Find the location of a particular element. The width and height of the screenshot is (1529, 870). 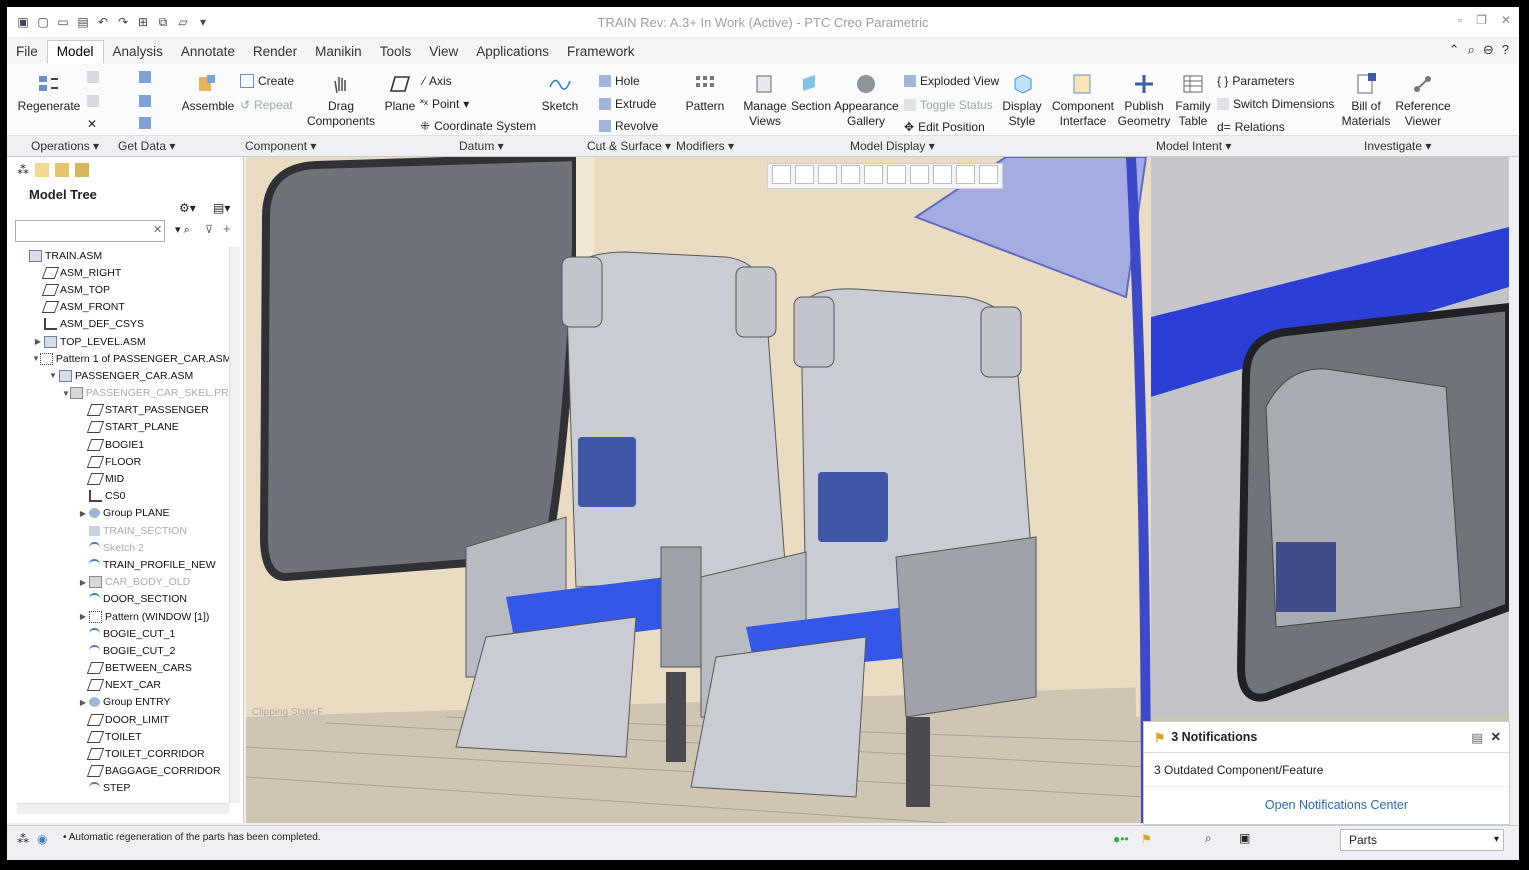

windows-icon: ⧉ is located at coordinates (163, 22).